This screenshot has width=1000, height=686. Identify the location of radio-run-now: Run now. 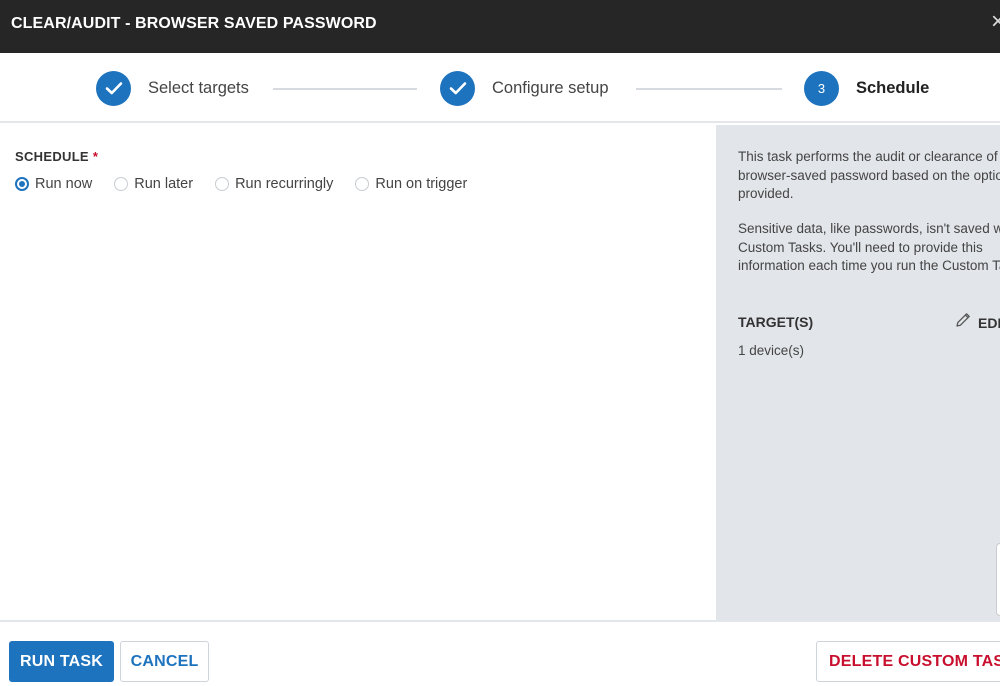
(53, 184).